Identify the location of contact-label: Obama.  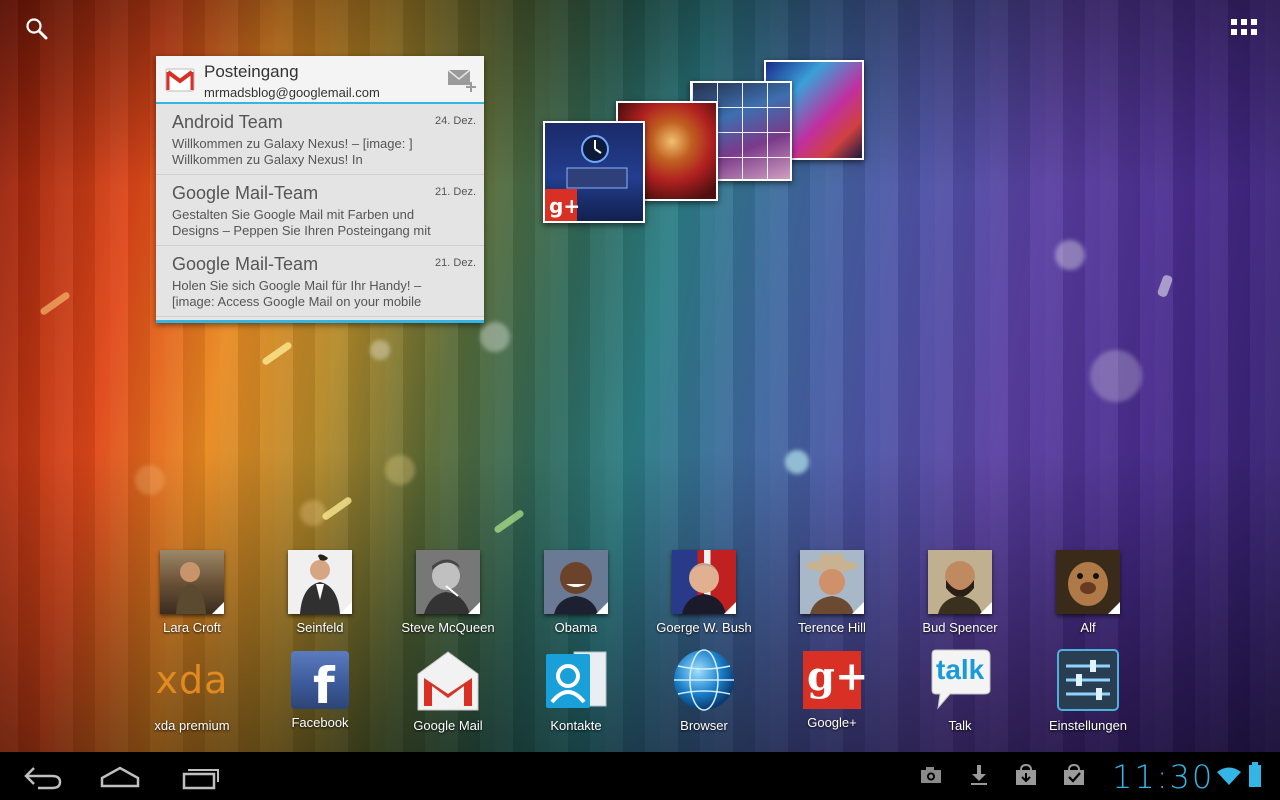
(576, 627).